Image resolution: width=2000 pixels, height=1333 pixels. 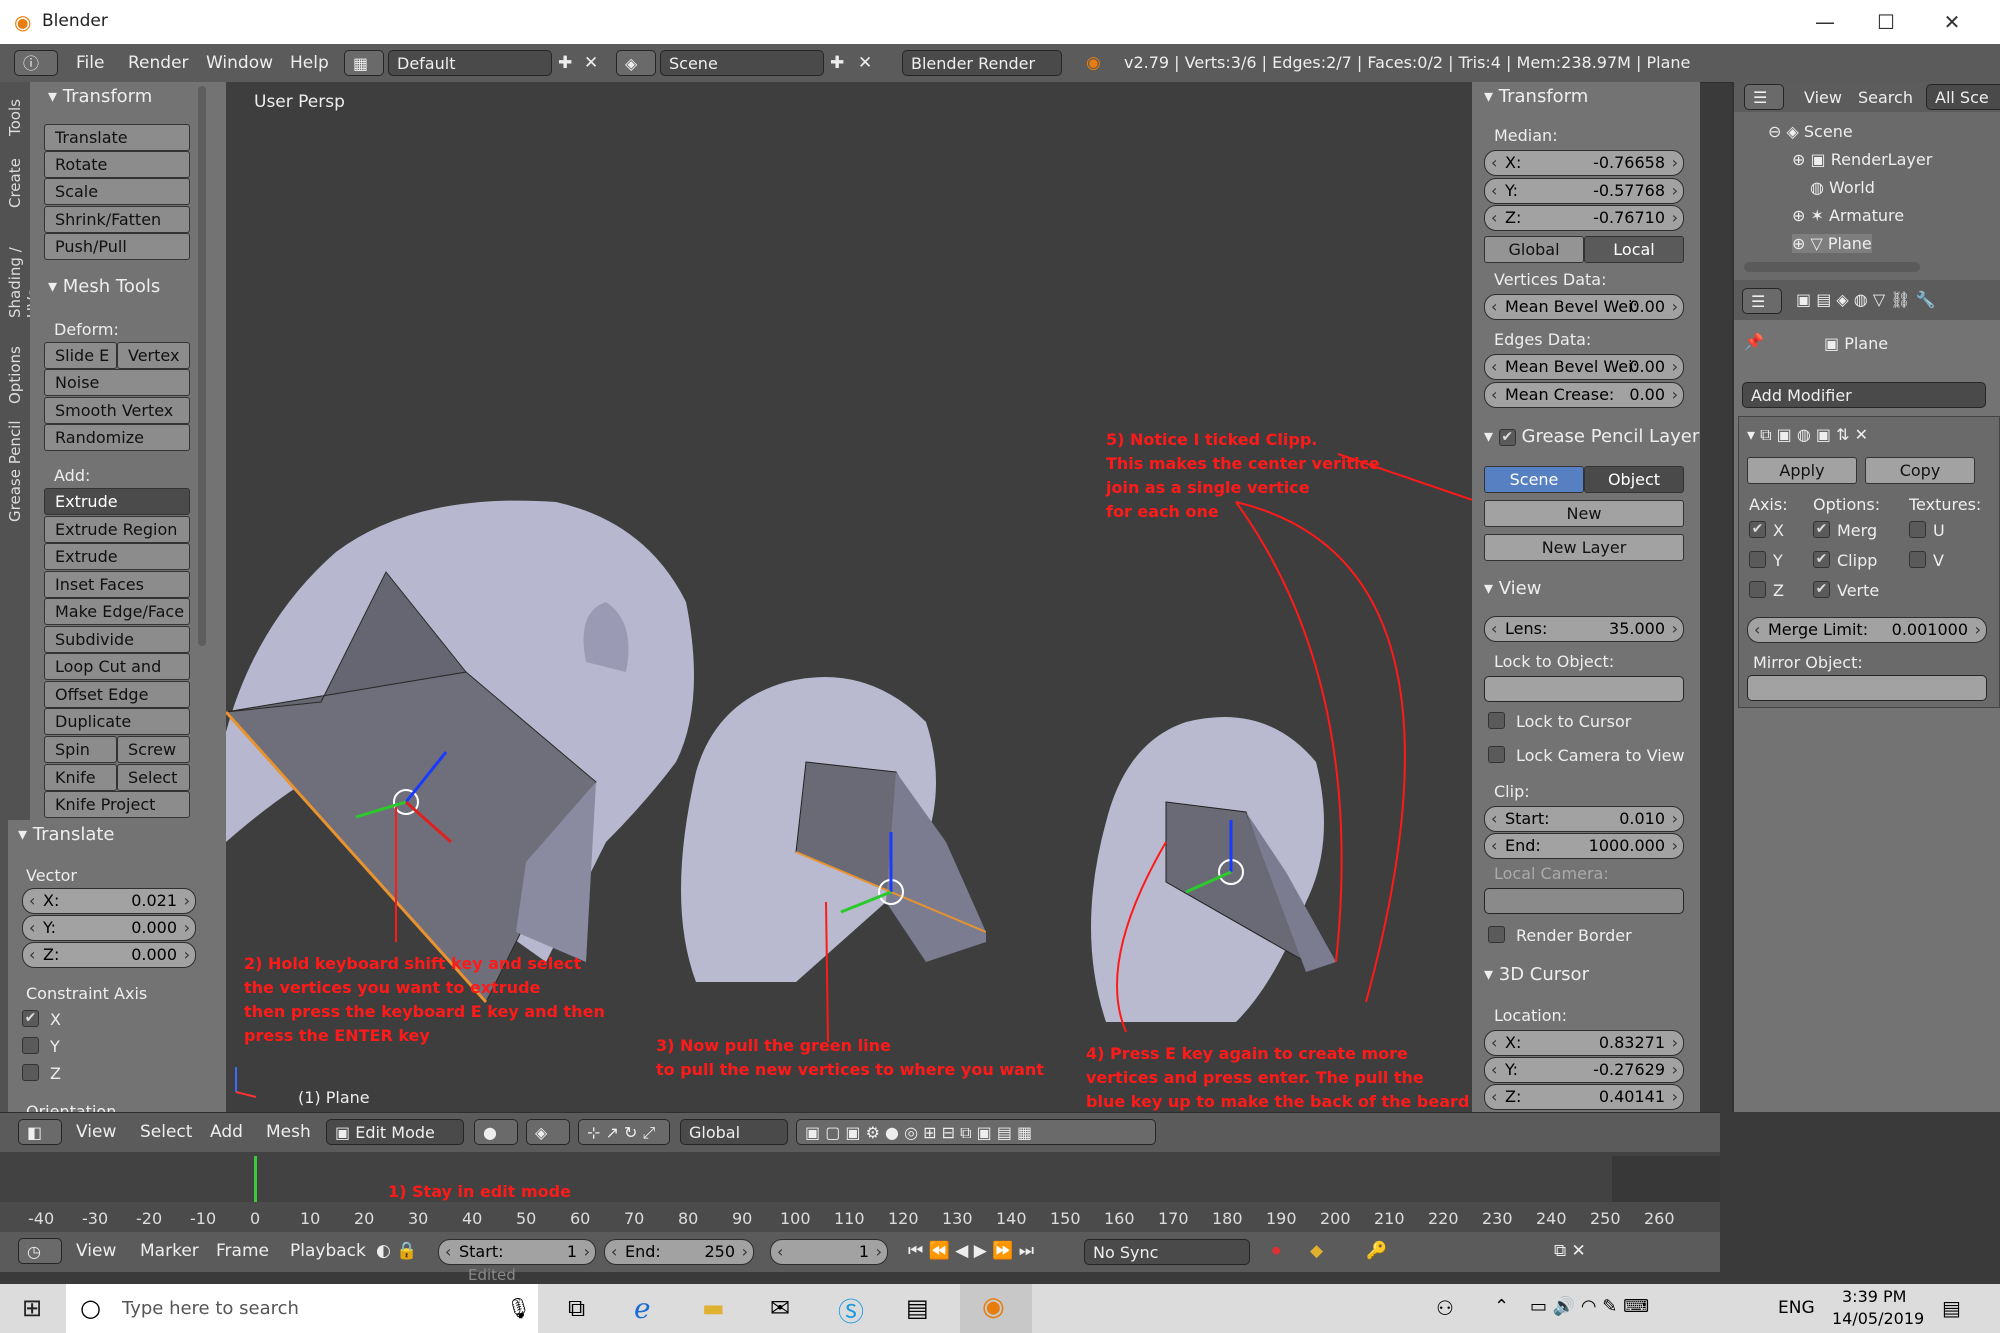 I want to click on task-view-icon: ⧉, so click(x=576, y=1308).